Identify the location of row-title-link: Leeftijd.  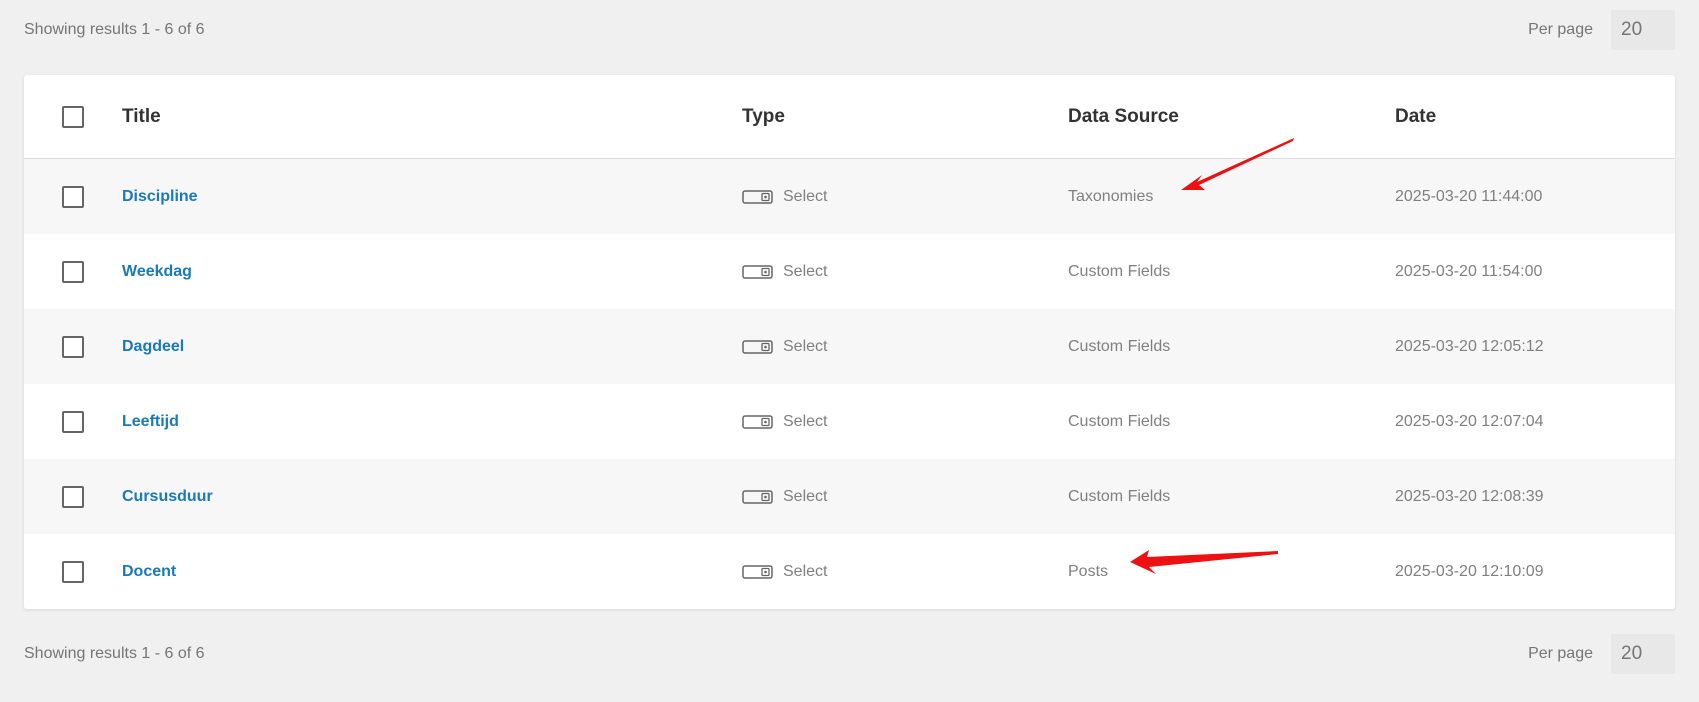
(150, 422).